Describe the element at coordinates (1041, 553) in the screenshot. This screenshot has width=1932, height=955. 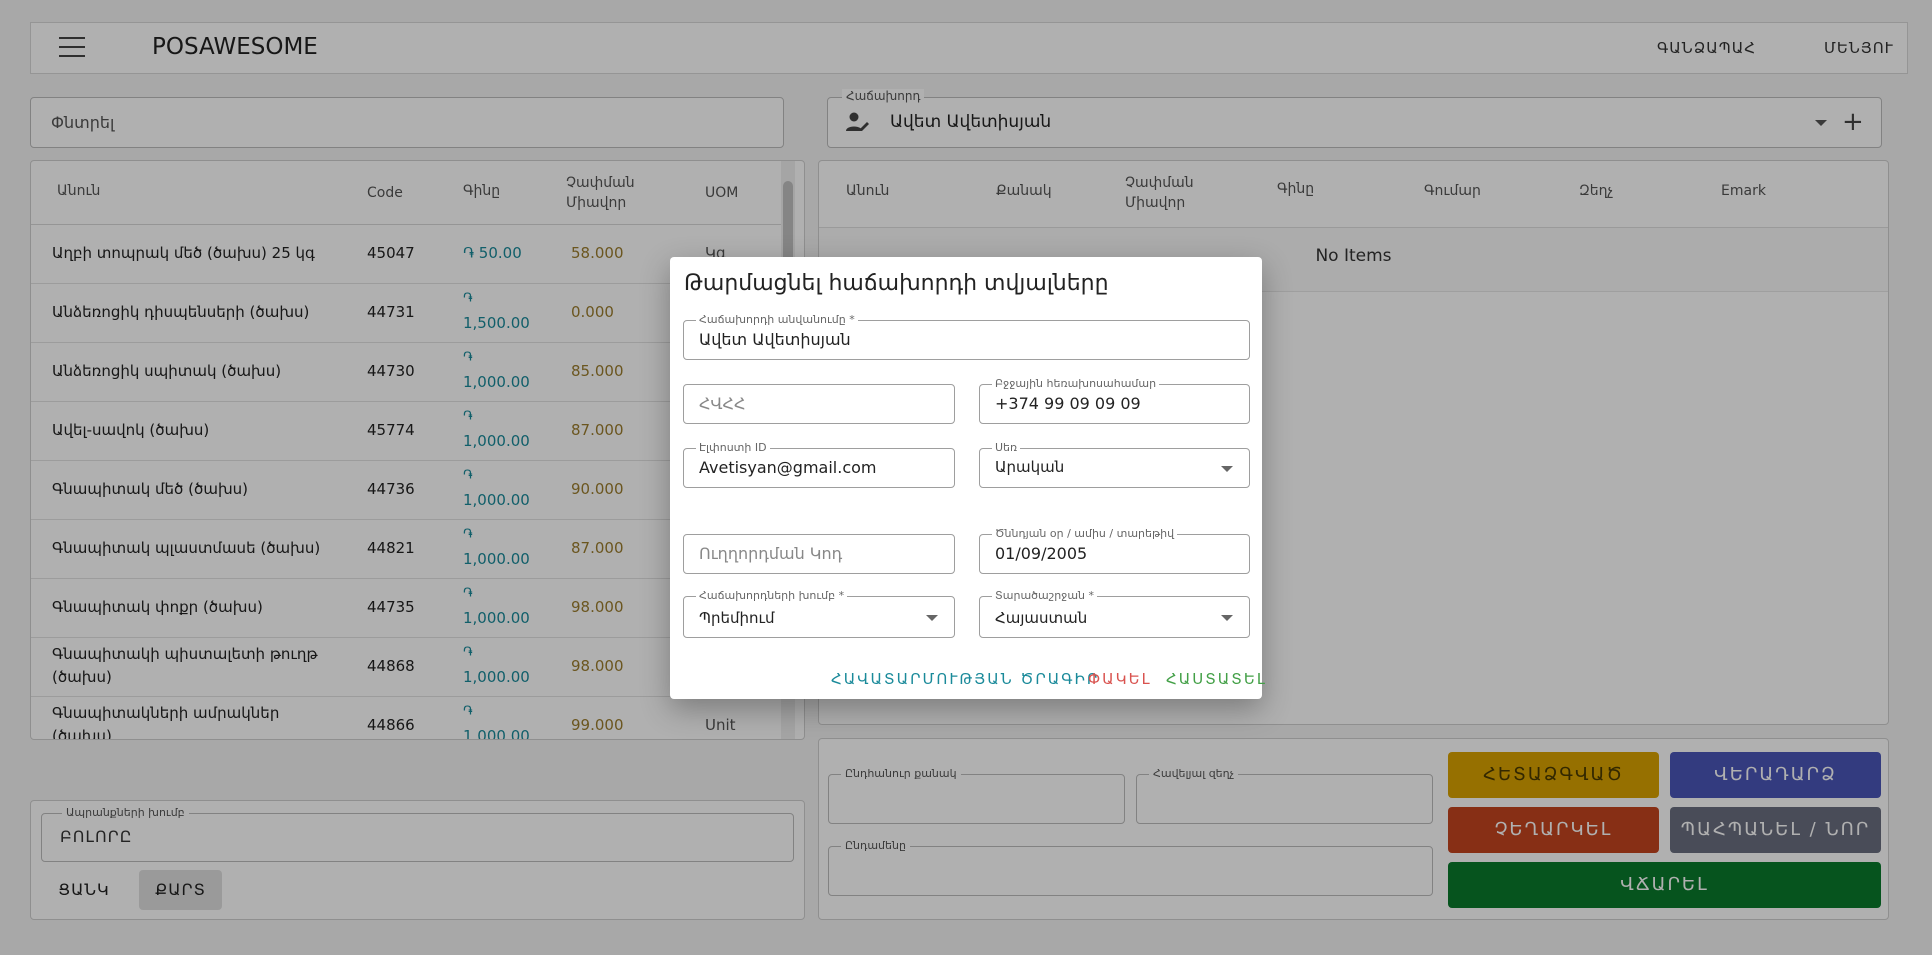
I see `birthday-value: 01/09/2005` at that location.